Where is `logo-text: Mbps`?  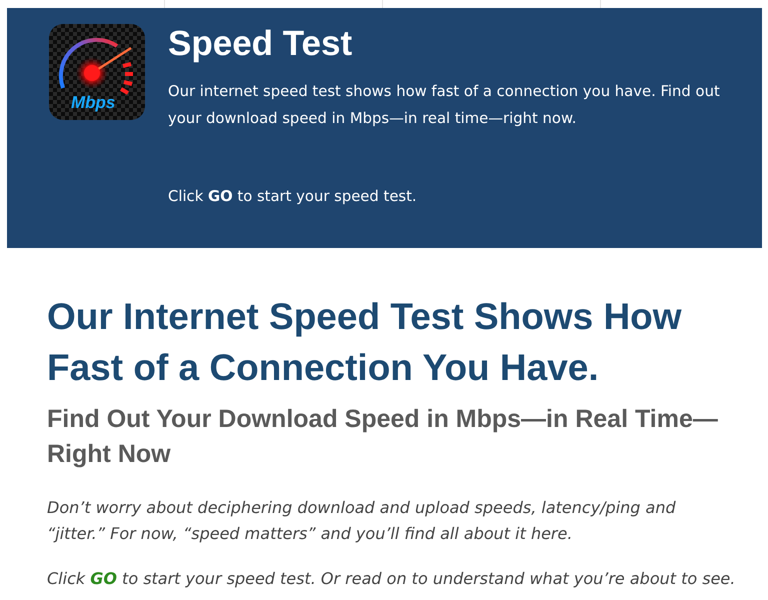
logo-text: Mbps is located at coordinates (93, 103).